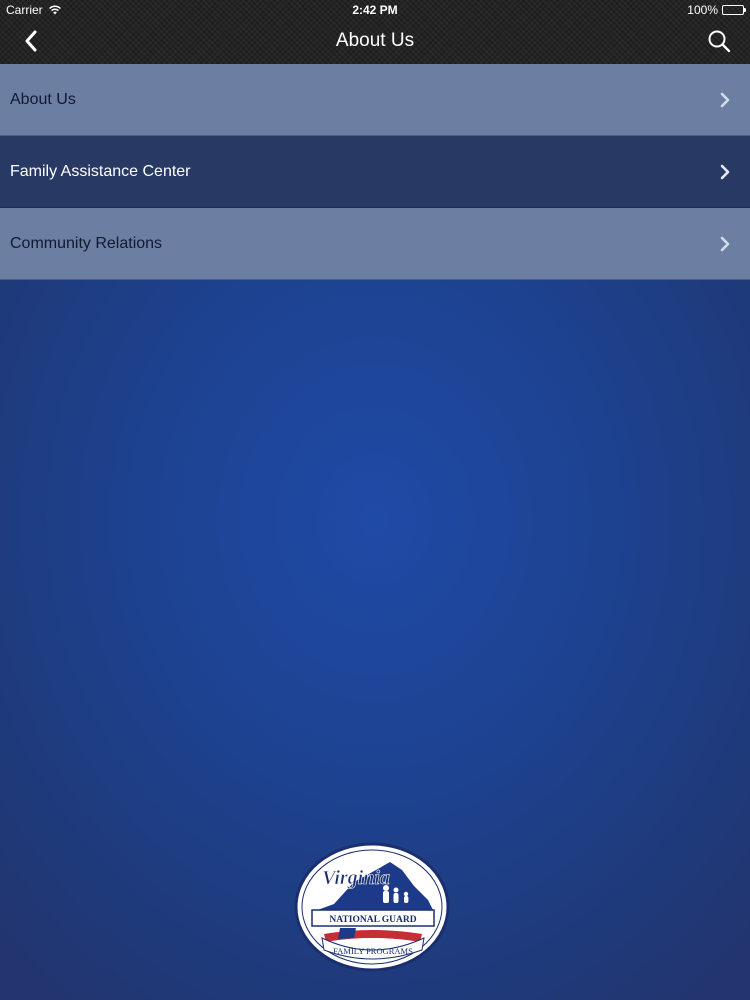 The height and width of the screenshot is (1000, 750). I want to click on menu-item-family-assistance-center: Family Assistance Center, so click(375, 172).